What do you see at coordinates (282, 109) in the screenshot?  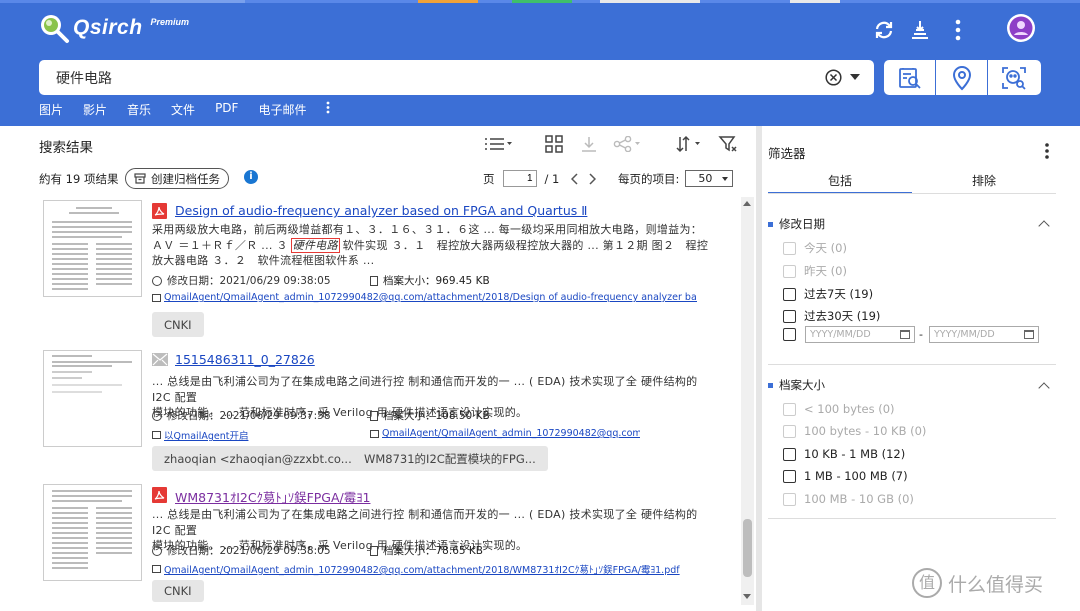 I see `category-email: 电子邮件` at bounding box center [282, 109].